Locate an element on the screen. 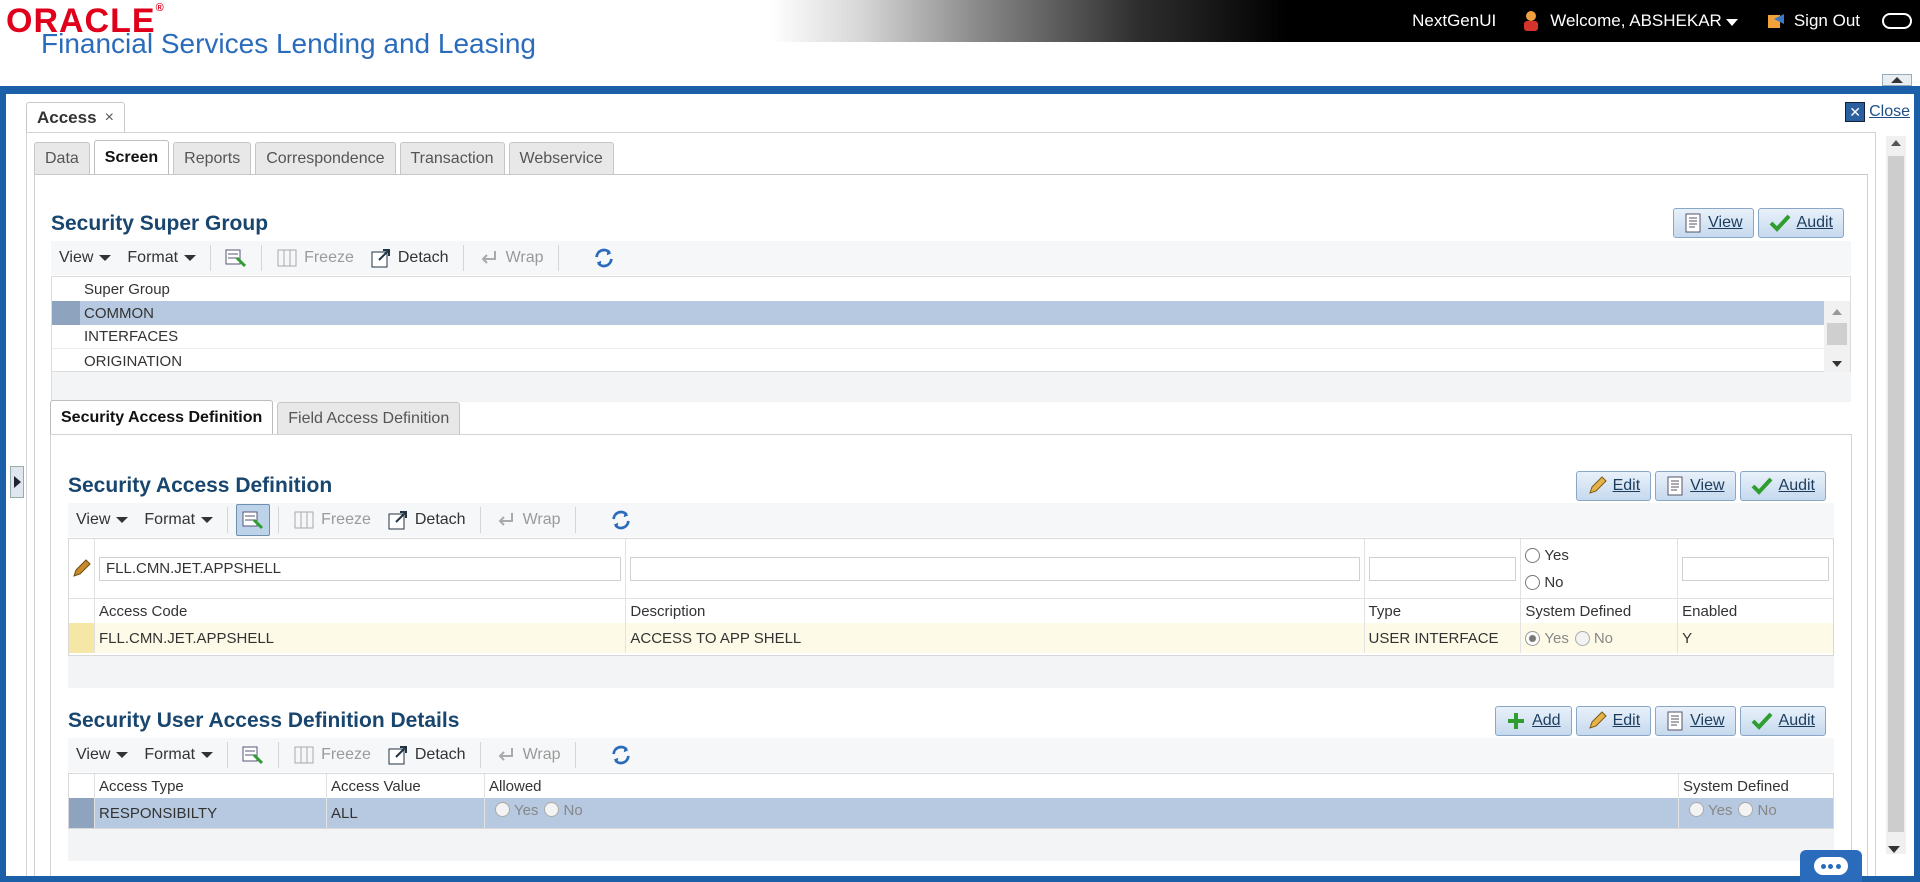 The width and height of the screenshot is (1920, 882). tab-webservice: Webservice is located at coordinates (561, 158).